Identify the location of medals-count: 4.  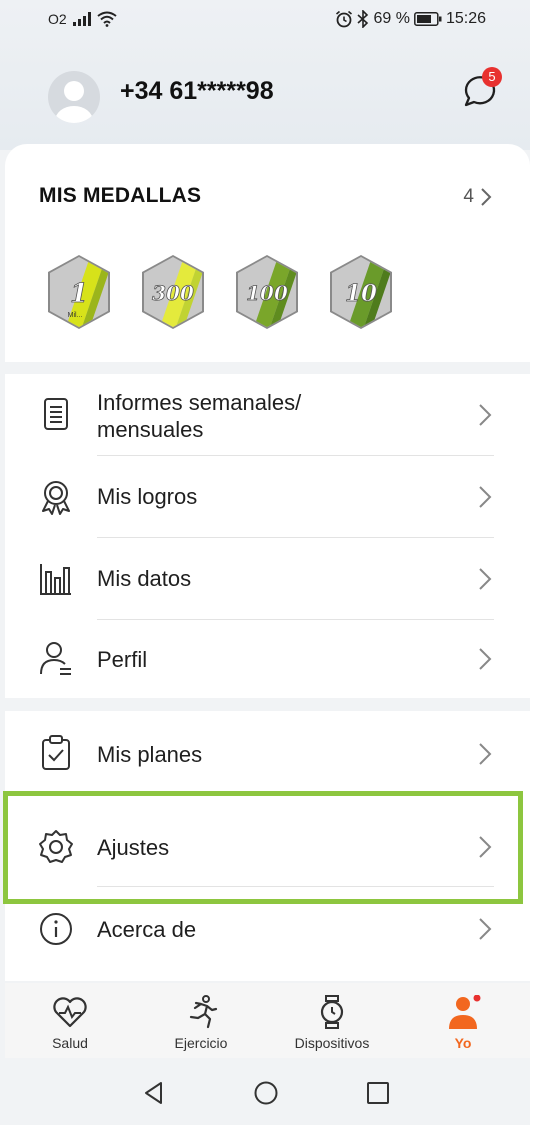
(468, 196).